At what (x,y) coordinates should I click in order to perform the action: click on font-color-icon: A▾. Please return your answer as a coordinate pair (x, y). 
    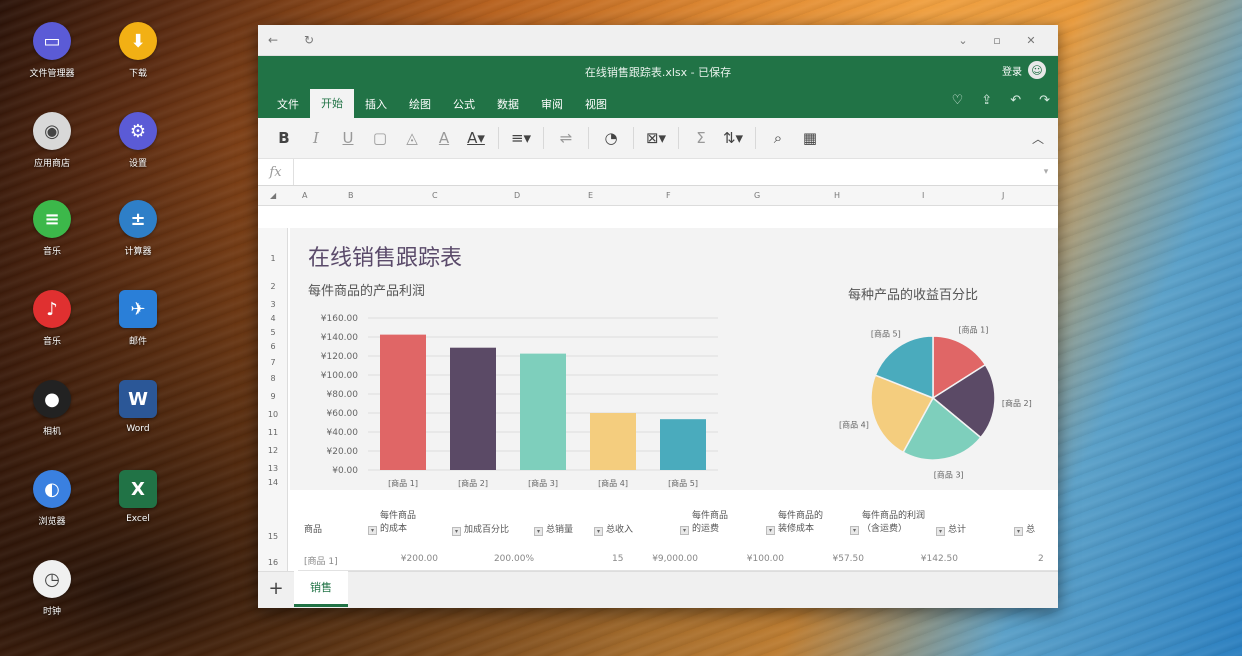
    Looking at the image, I should click on (476, 138).